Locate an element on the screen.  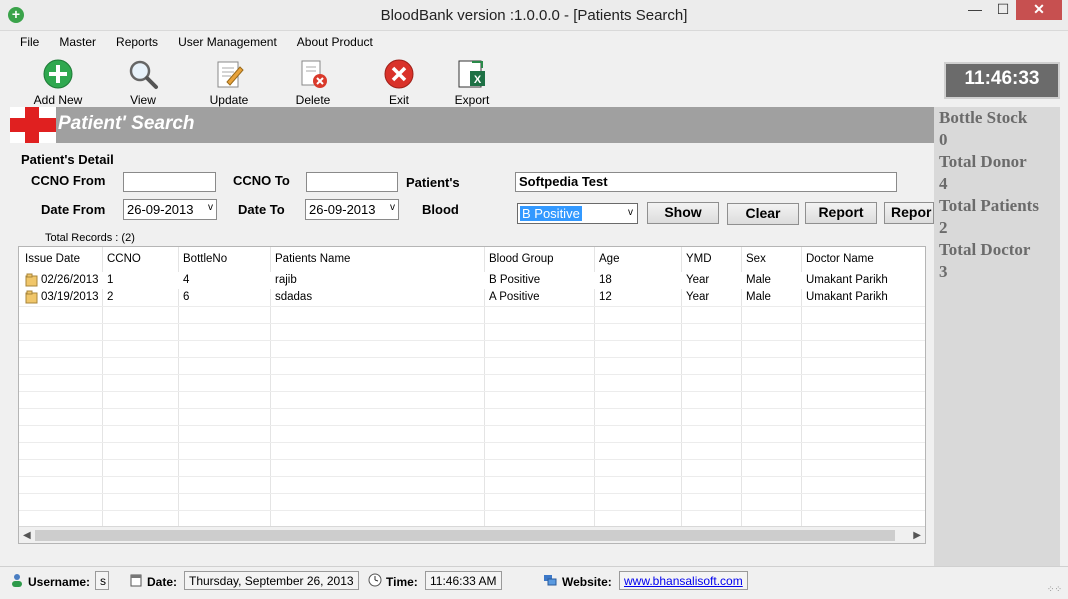
clock-icon is located at coordinates (375, 580).